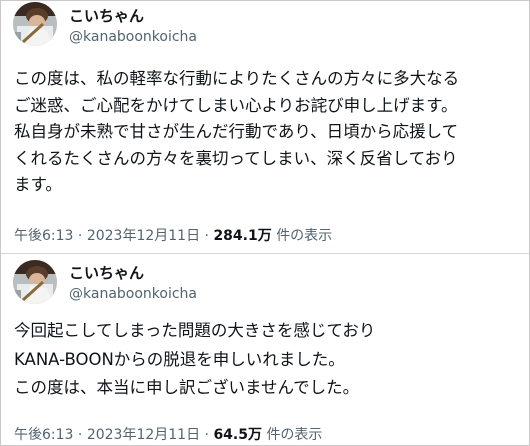 The image size is (530, 446). Describe the element at coordinates (179, 359) in the screenshot. I see `tweet-text-line: KANA-BOONからの脱退を申しいれました。` at that location.